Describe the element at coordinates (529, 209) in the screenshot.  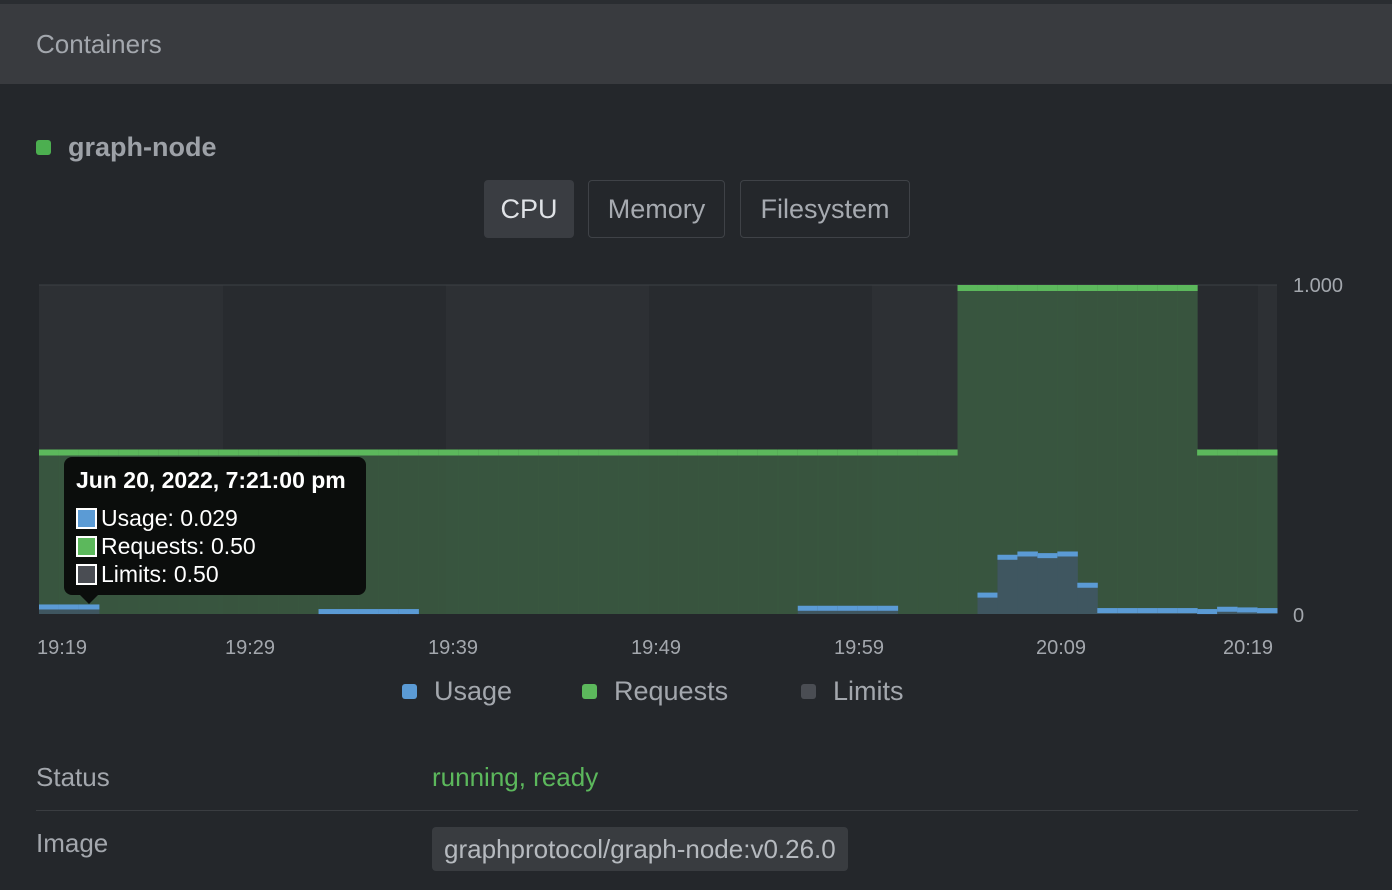
I see `tab-cpu: CPU` at that location.